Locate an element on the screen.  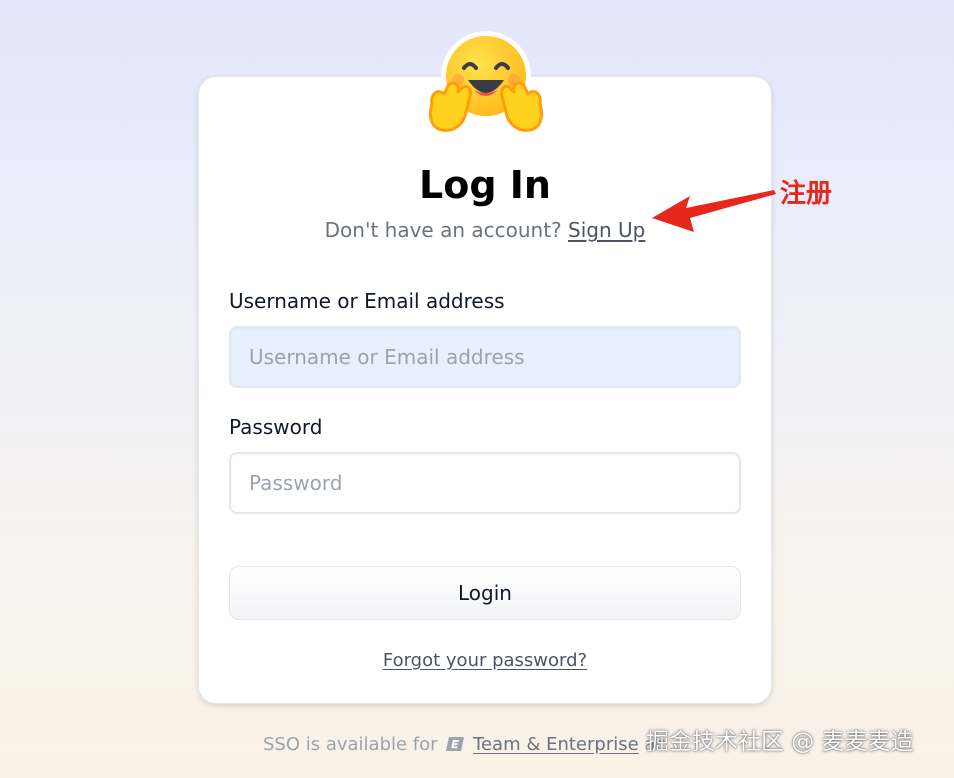
watermark: 掘金技术社区 @ 麦麦麦造 is located at coordinates (780, 742).